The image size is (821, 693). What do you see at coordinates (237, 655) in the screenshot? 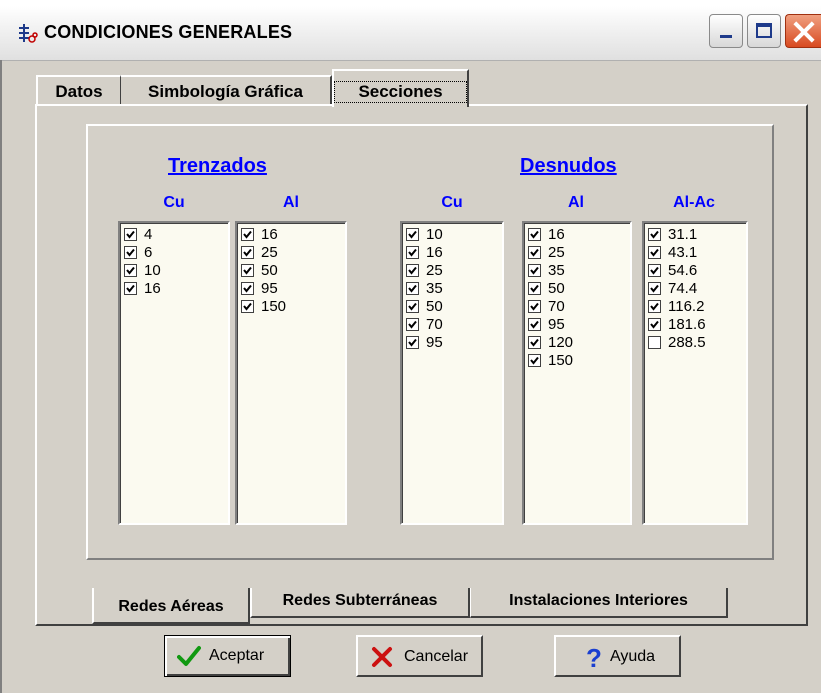
I see `accept-button-label: Aceptar` at bounding box center [237, 655].